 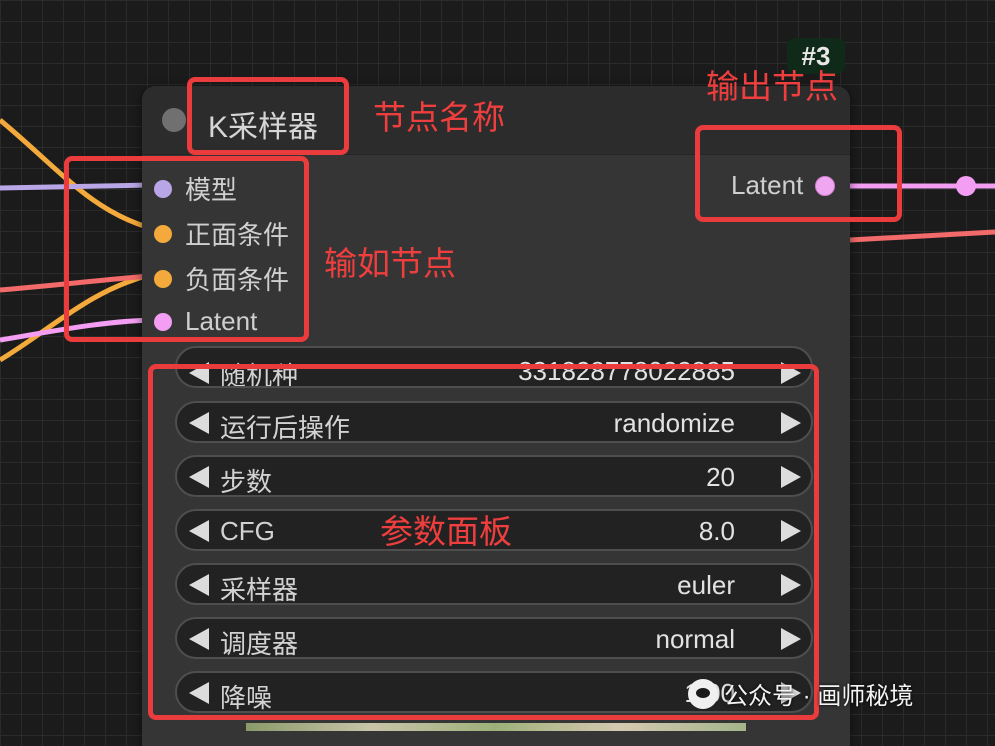 What do you see at coordinates (268, 116) in the screenshot?
I see `annotation-box-node-name` at bounding box center [268, 116].